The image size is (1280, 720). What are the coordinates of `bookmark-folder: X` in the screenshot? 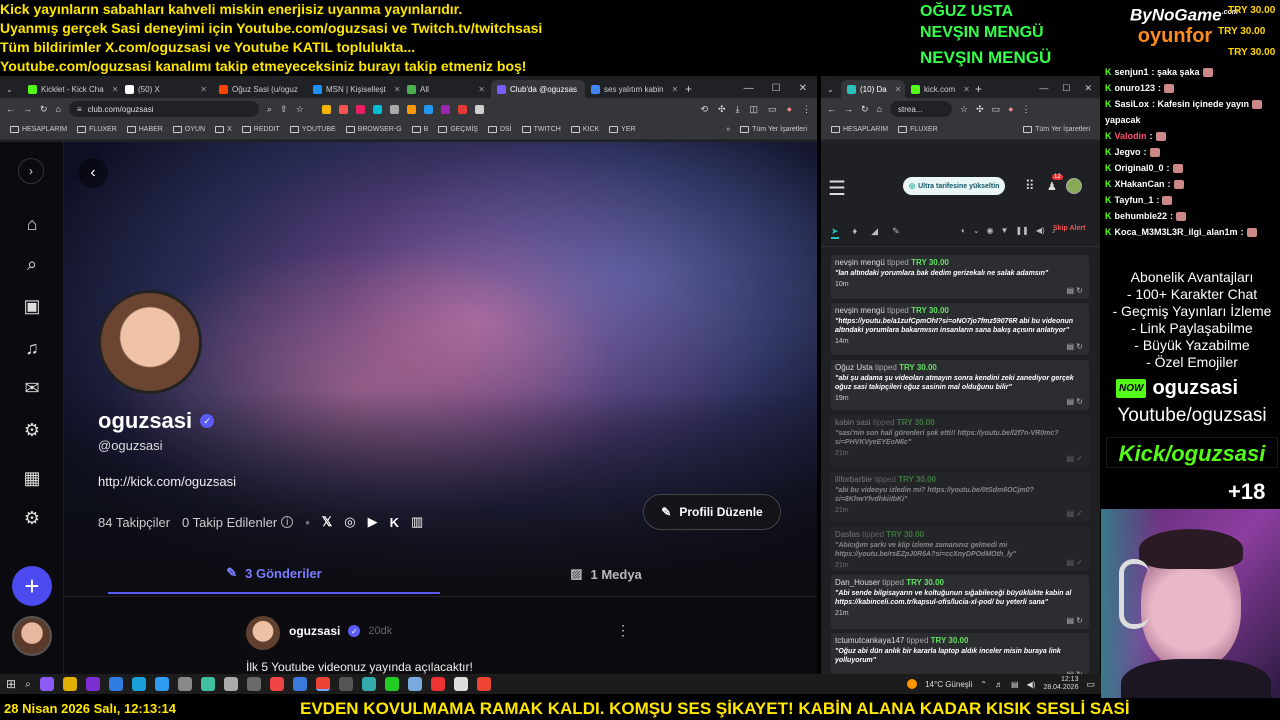 It's located at (223, 129).